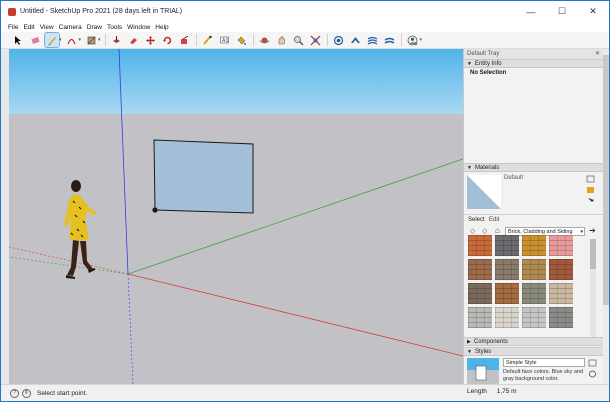  What do you see at coordinates (533, 341) in the screenshot?
I see `components-header: ▶ Components` at bounding box center [533, 341].